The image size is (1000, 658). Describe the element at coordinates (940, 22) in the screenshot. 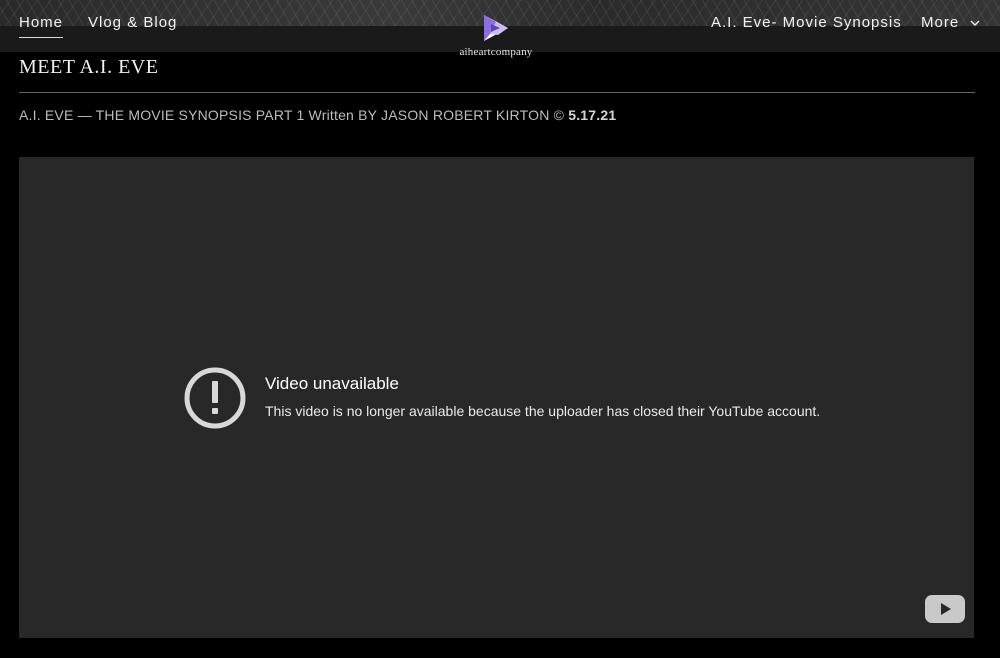

I see `nav-more-label: More` at that location.